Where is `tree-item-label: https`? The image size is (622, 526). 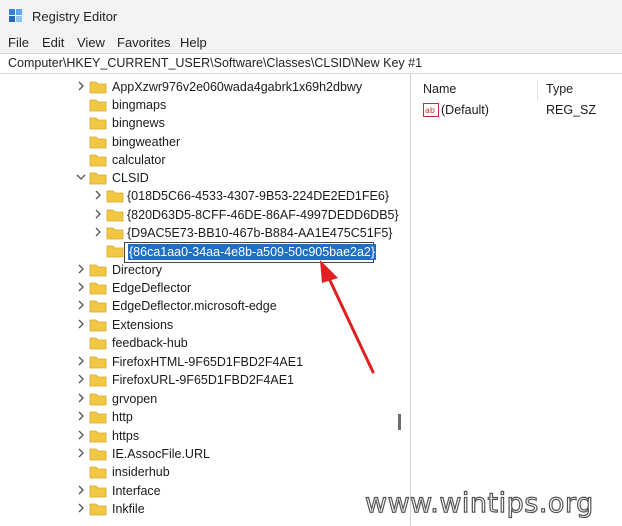
tree-item-label: https is located at coordinates (126, 436).